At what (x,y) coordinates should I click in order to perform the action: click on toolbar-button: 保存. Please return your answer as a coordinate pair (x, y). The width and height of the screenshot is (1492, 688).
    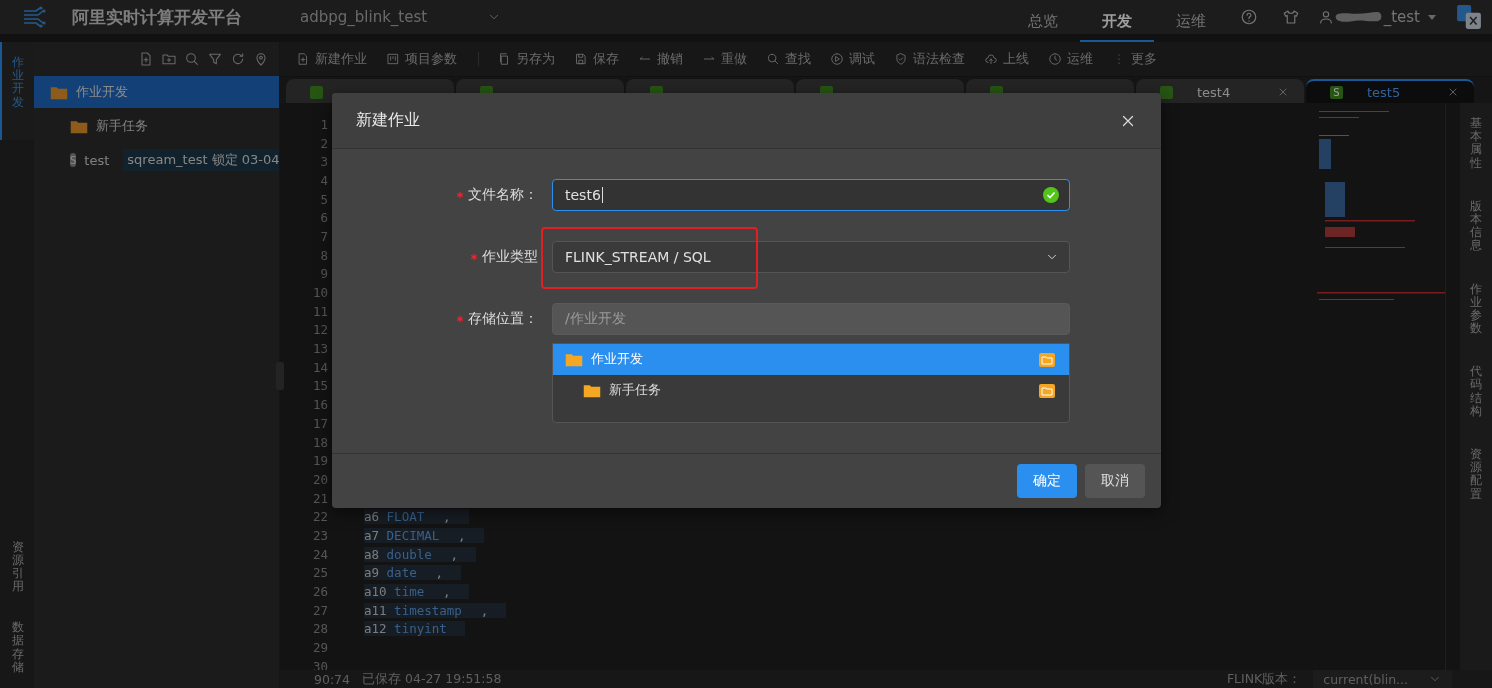
    Looking at the image, I should click on (600, 59).